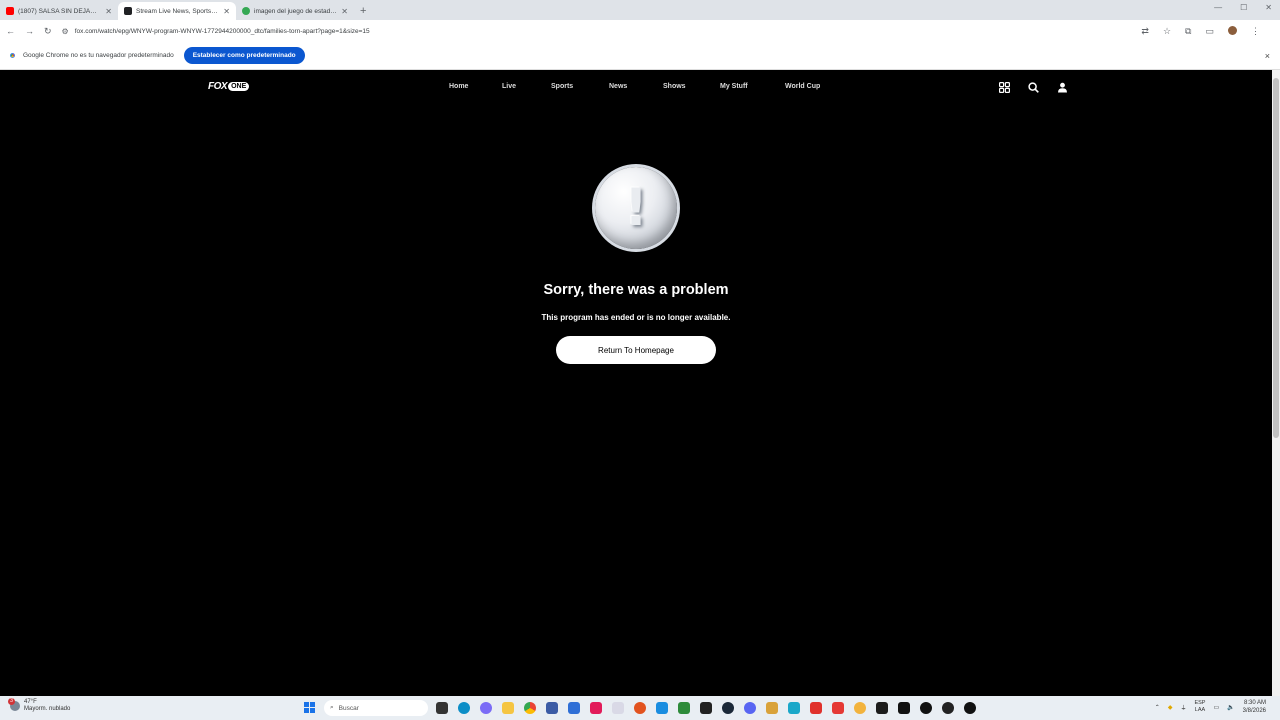 The image size is (1280, 720). Describe the element at coordinates (526, 86) in the screenshot. I see `nav-live: Live` at that location.